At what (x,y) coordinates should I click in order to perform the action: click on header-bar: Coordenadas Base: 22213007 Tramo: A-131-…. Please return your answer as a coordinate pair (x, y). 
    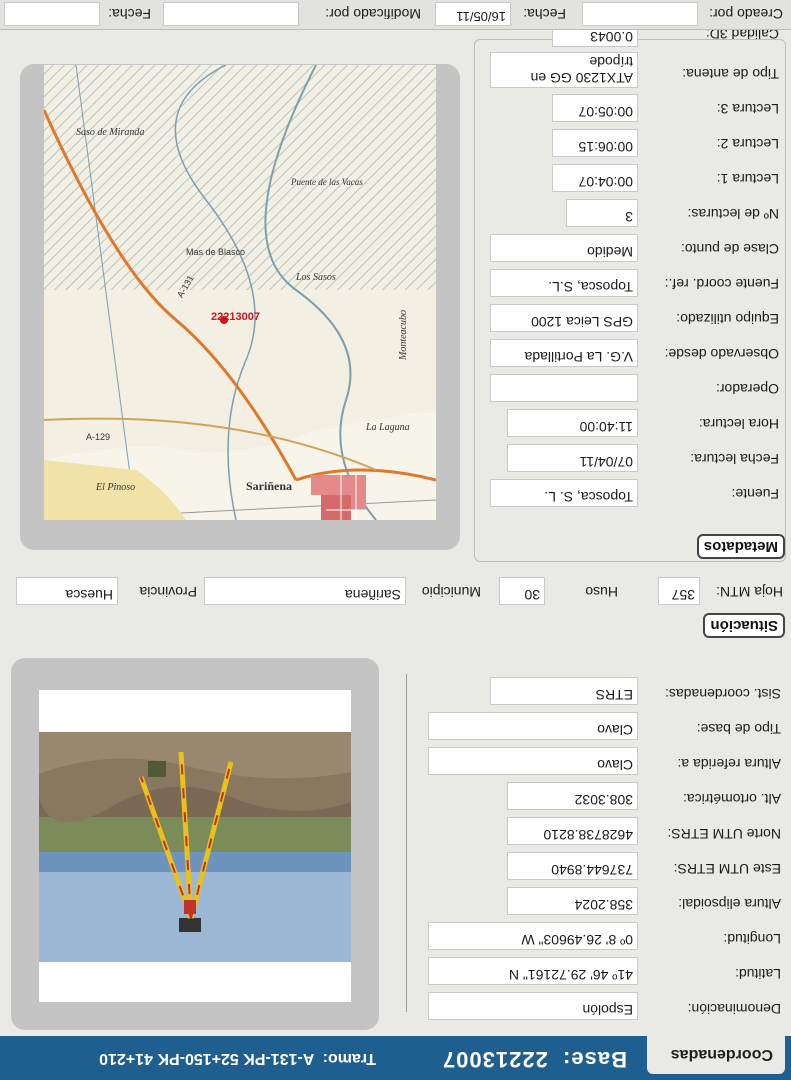
    Looking at the image, I should click on (395, 1057).